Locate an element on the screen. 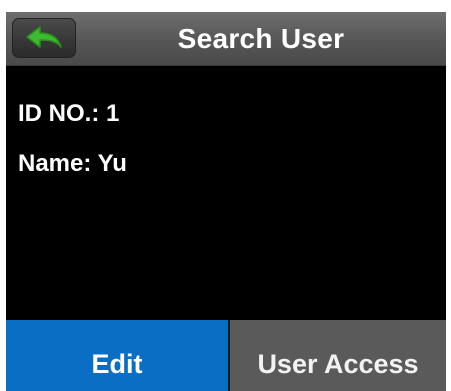 This screenshot has height=391, width=451. user-name-value: Yu is located at coordinates (112, 163).